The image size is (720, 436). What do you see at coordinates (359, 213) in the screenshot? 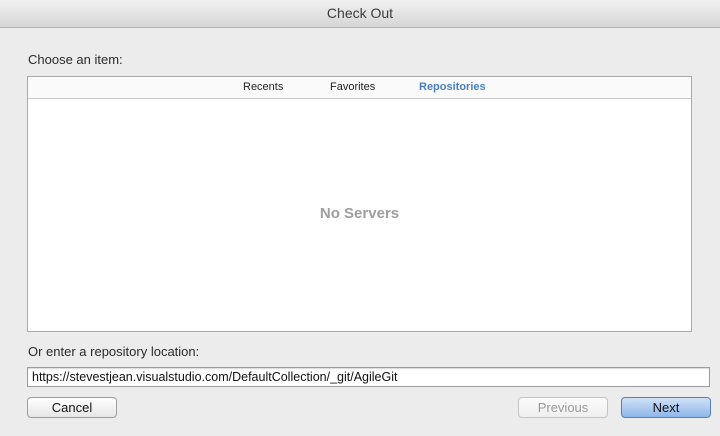
I see `empty-state-message: No Servers` at bounding box center [359, 213].